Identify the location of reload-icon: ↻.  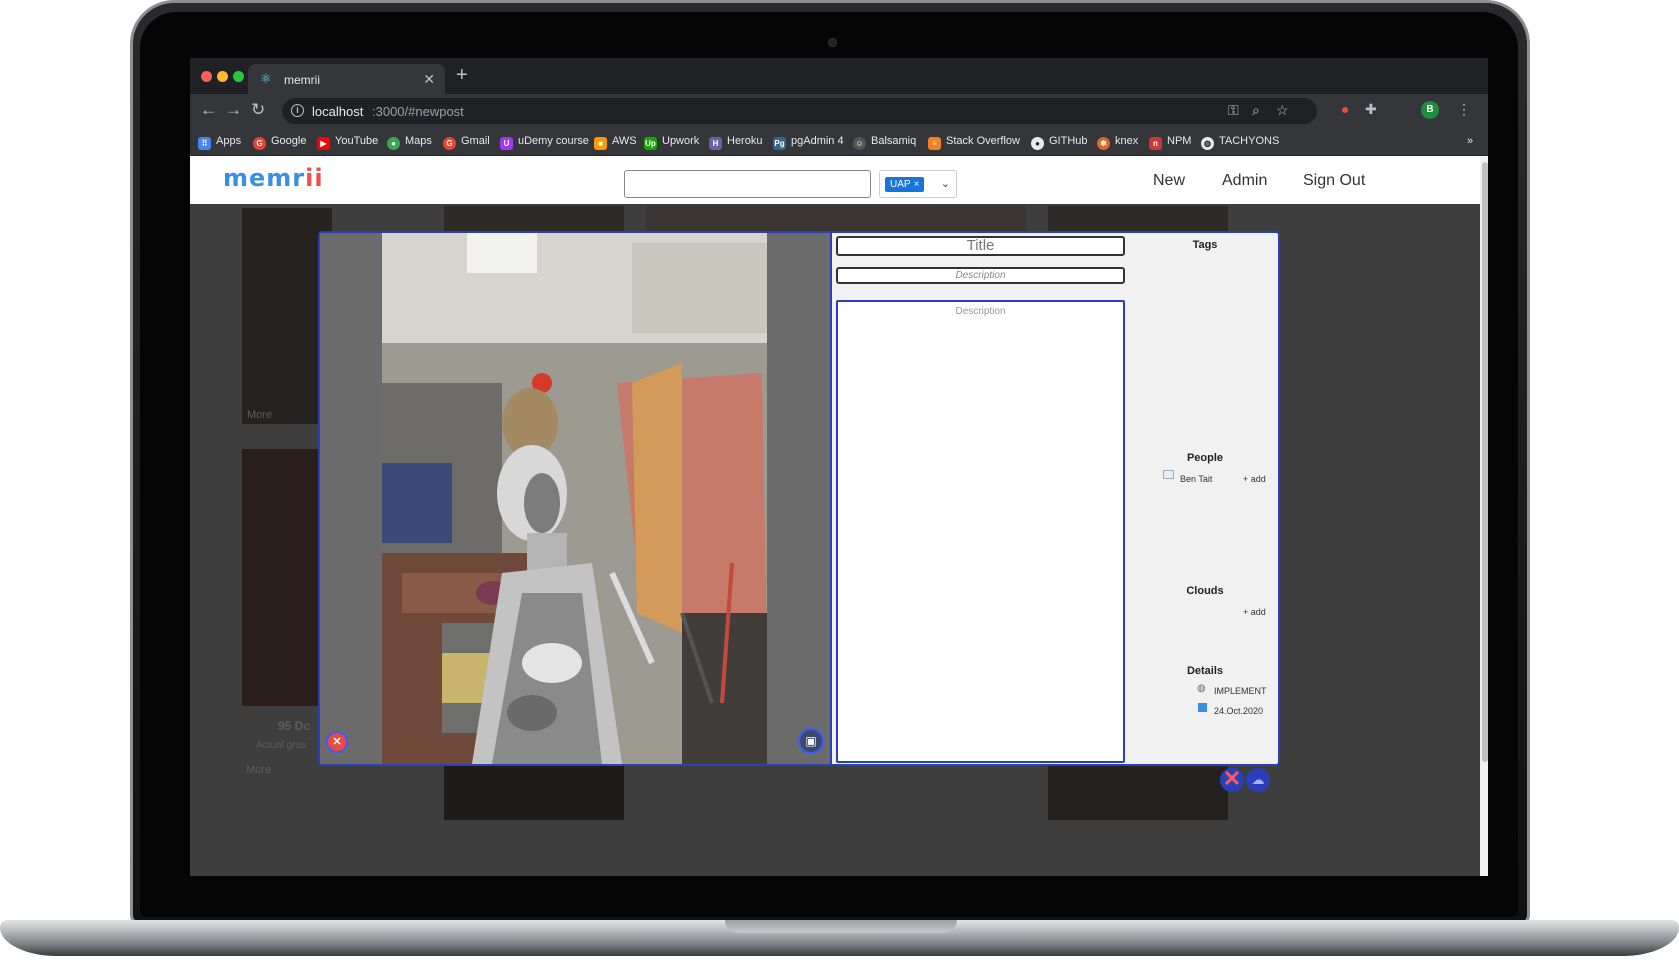
(258, 110).